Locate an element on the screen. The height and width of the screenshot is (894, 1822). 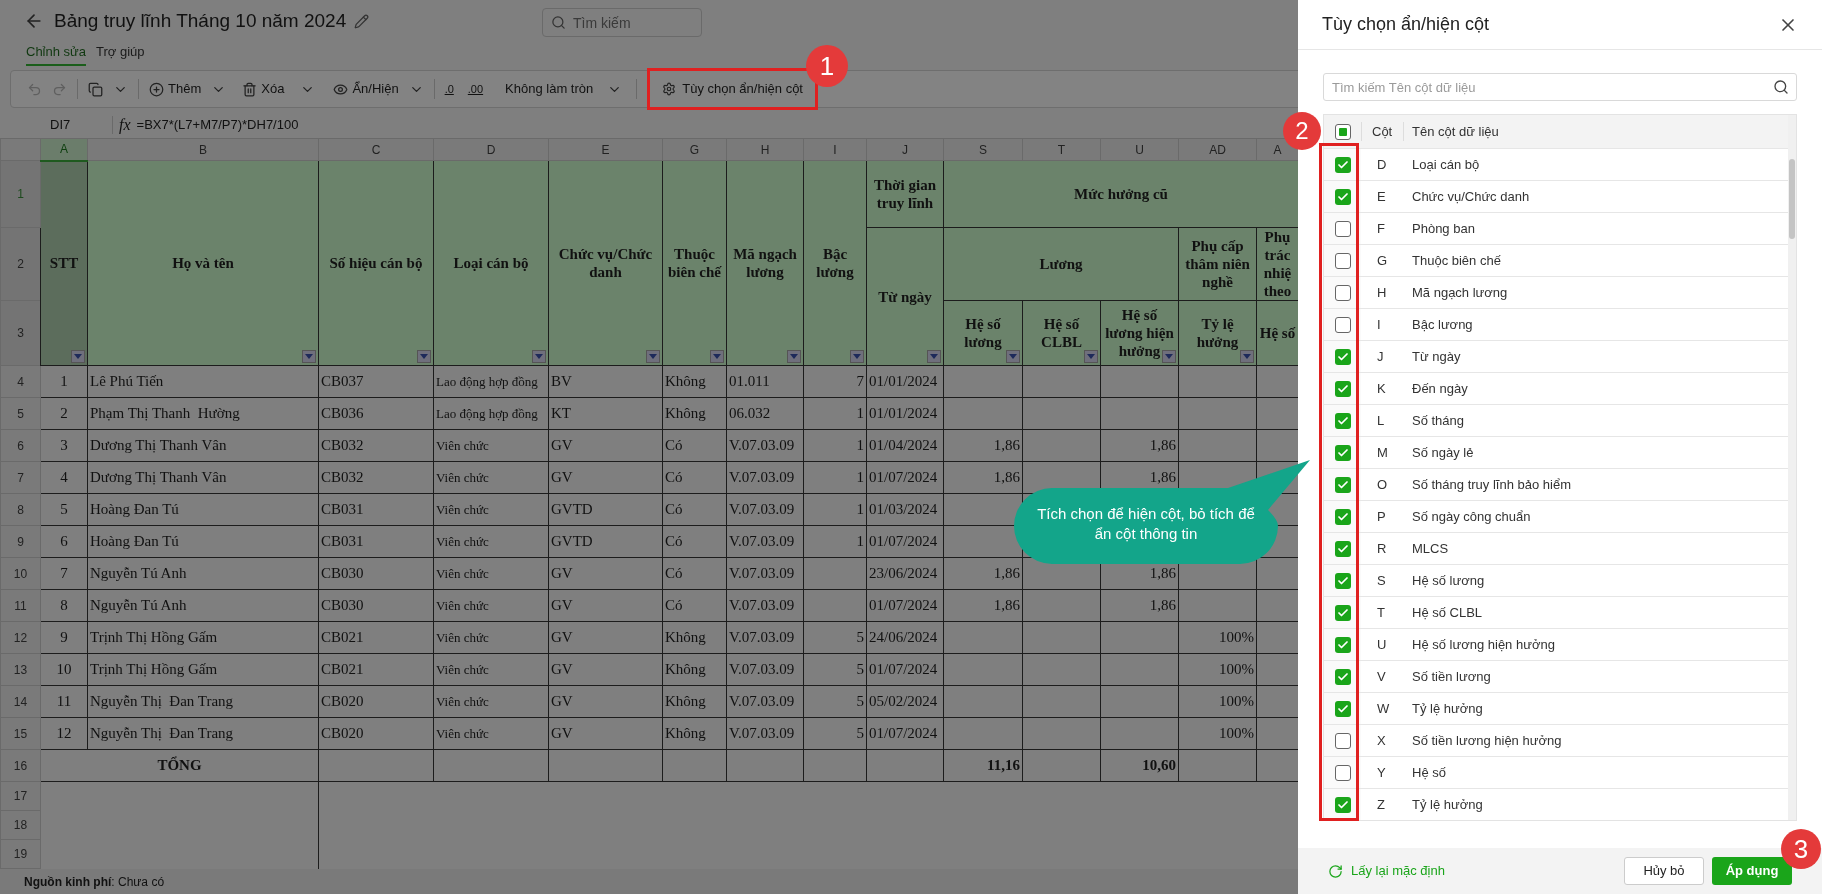
row-number: 14 is located at coordinates (20, 701).